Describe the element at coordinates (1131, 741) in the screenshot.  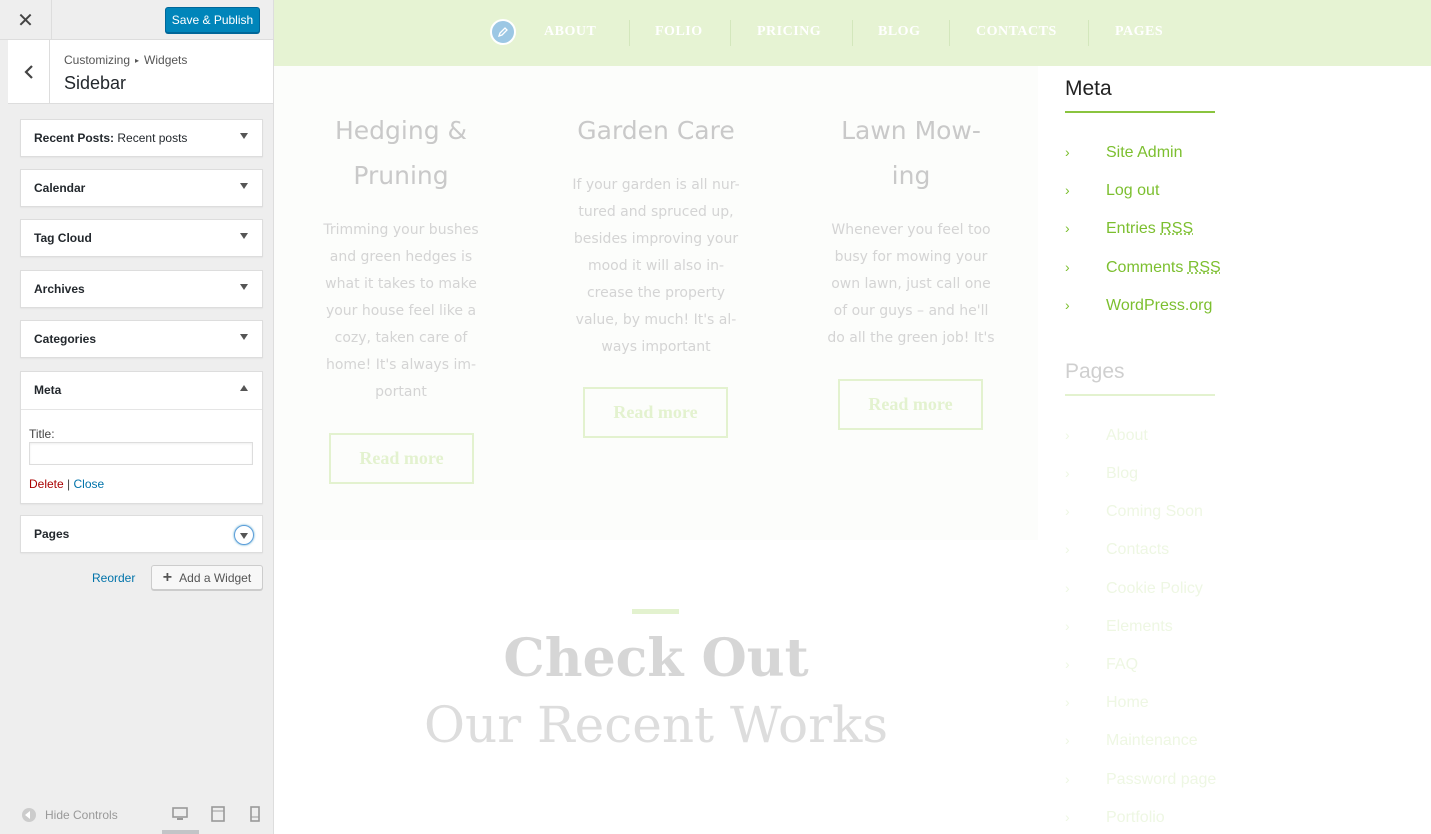
I see `page-link: › Maintenance` at that location.